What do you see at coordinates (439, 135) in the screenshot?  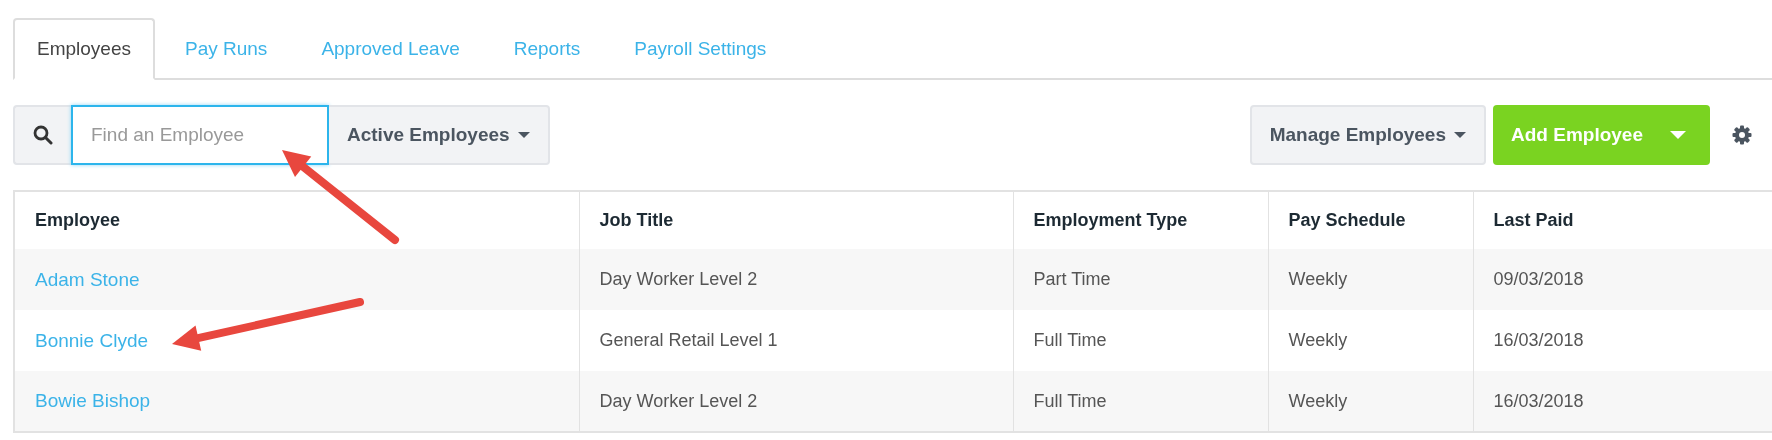 I see `filter-dropdown: Active Employees` at bounding box center [439, 135].